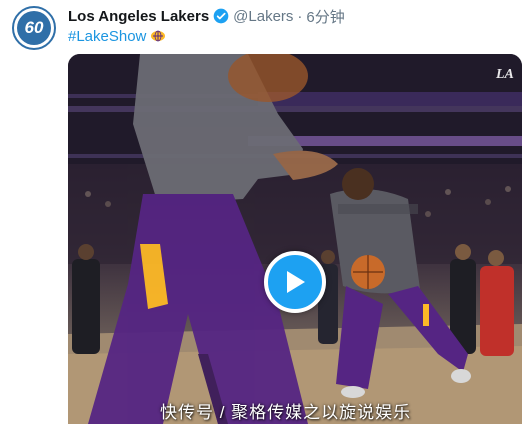 The image size is (524, 424). What do you see at coordinates (286, 412) in the screenshot?
I see `video-watermark: 快传号 / 聚格传媒之以旋说娱乐` at bounding box center [286, 412].